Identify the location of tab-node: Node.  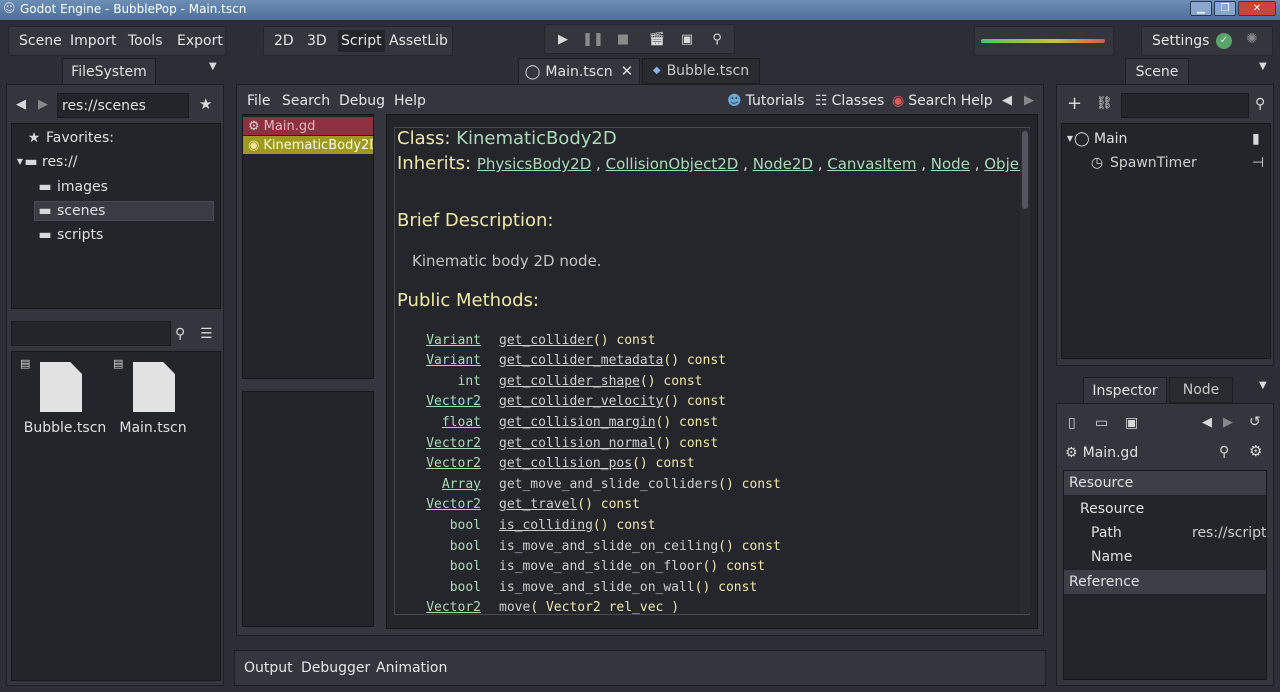
(1201, 390).